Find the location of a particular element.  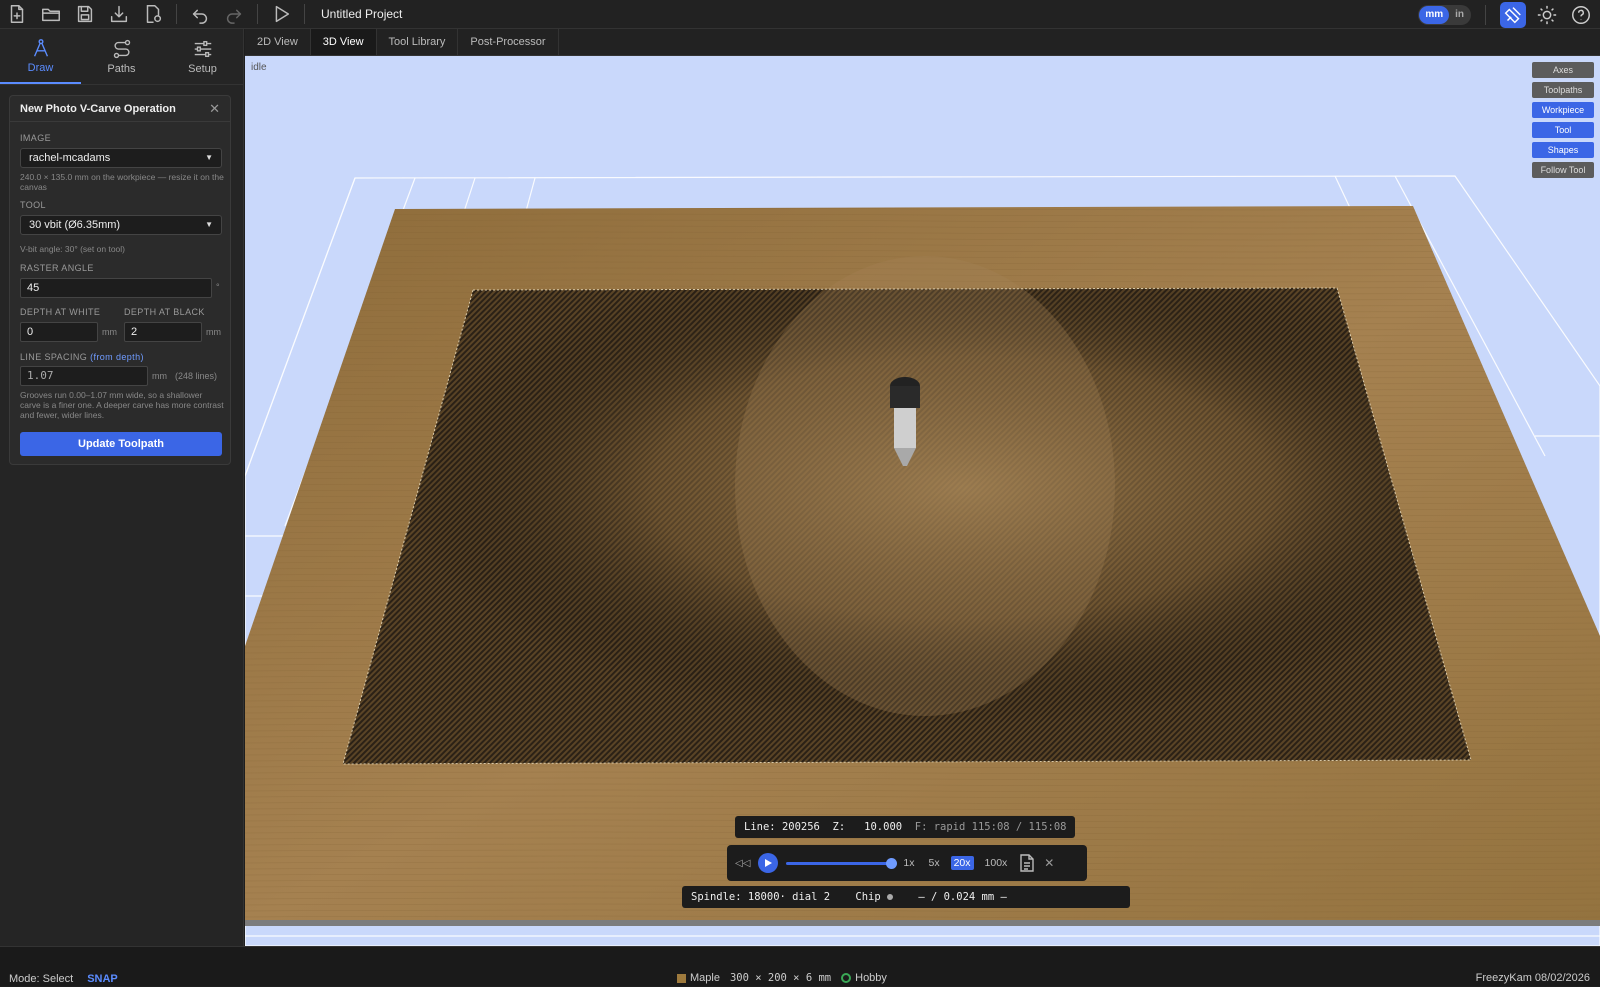

chip-label: Chip is located at coordinates (868, 897).